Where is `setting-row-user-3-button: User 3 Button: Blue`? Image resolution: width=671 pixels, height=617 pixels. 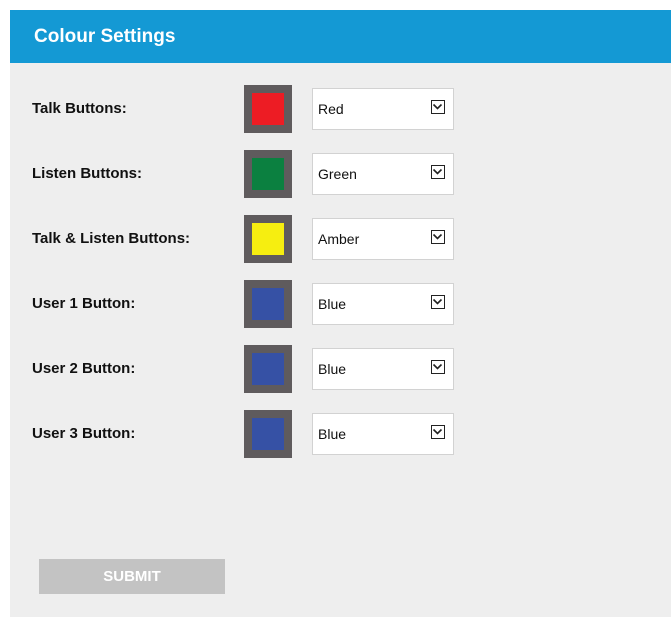 setting-row-user-3-button: User 3 Button: Blue is located at coordinates (340, 434).